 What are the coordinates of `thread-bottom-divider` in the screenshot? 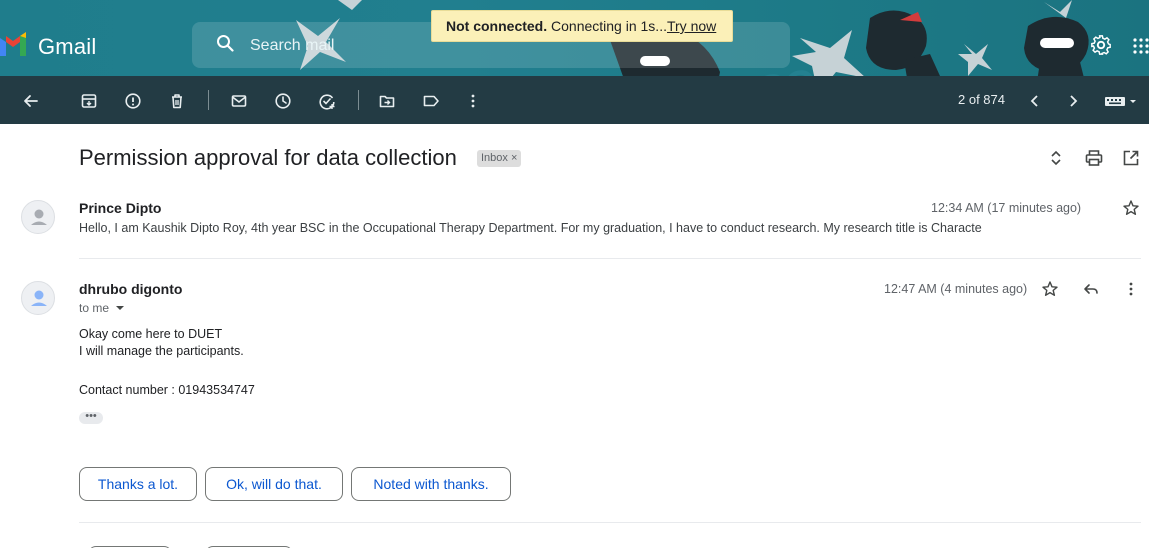 It's located at (610, 522).